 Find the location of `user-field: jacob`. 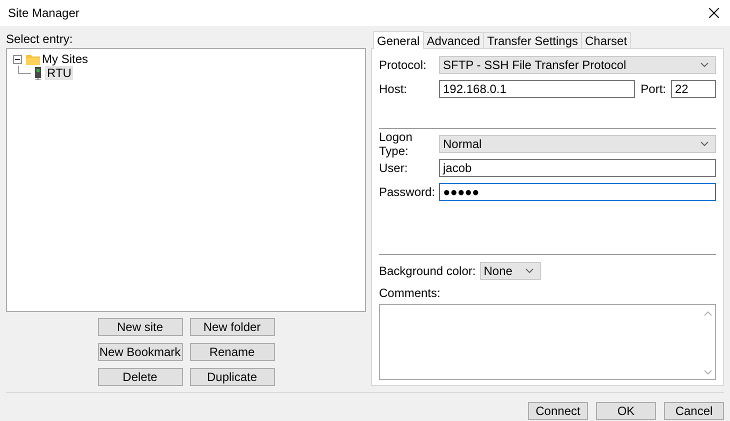

user-field: jacob is located at coordinates (577, 168).